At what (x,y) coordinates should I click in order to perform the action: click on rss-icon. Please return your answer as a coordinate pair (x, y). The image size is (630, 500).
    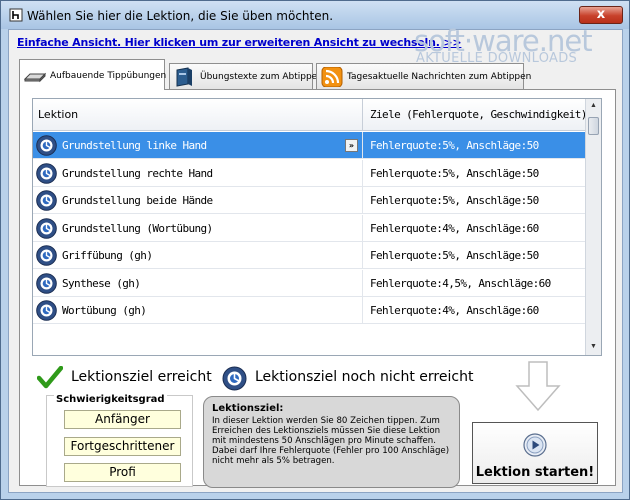
    Looking at the image, I should click on (332, 77).